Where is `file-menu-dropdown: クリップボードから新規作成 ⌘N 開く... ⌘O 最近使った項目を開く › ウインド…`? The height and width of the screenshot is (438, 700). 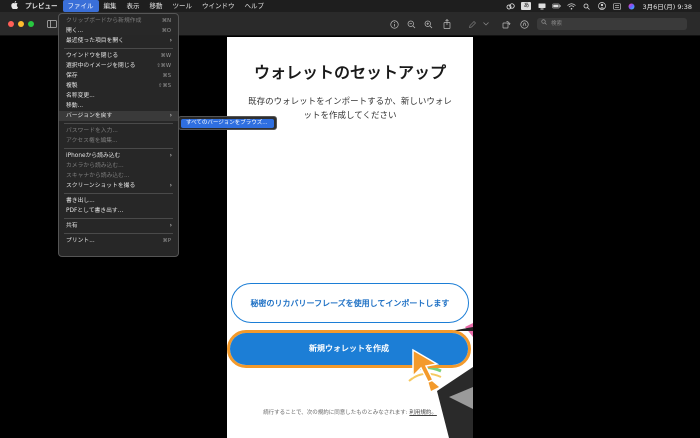
file-menu-dropdown: クリップボードから新規作成 ⌘N 開く... ⌘O 最近使った項目を開く › ウインド… is located at coordinates (118, 135).